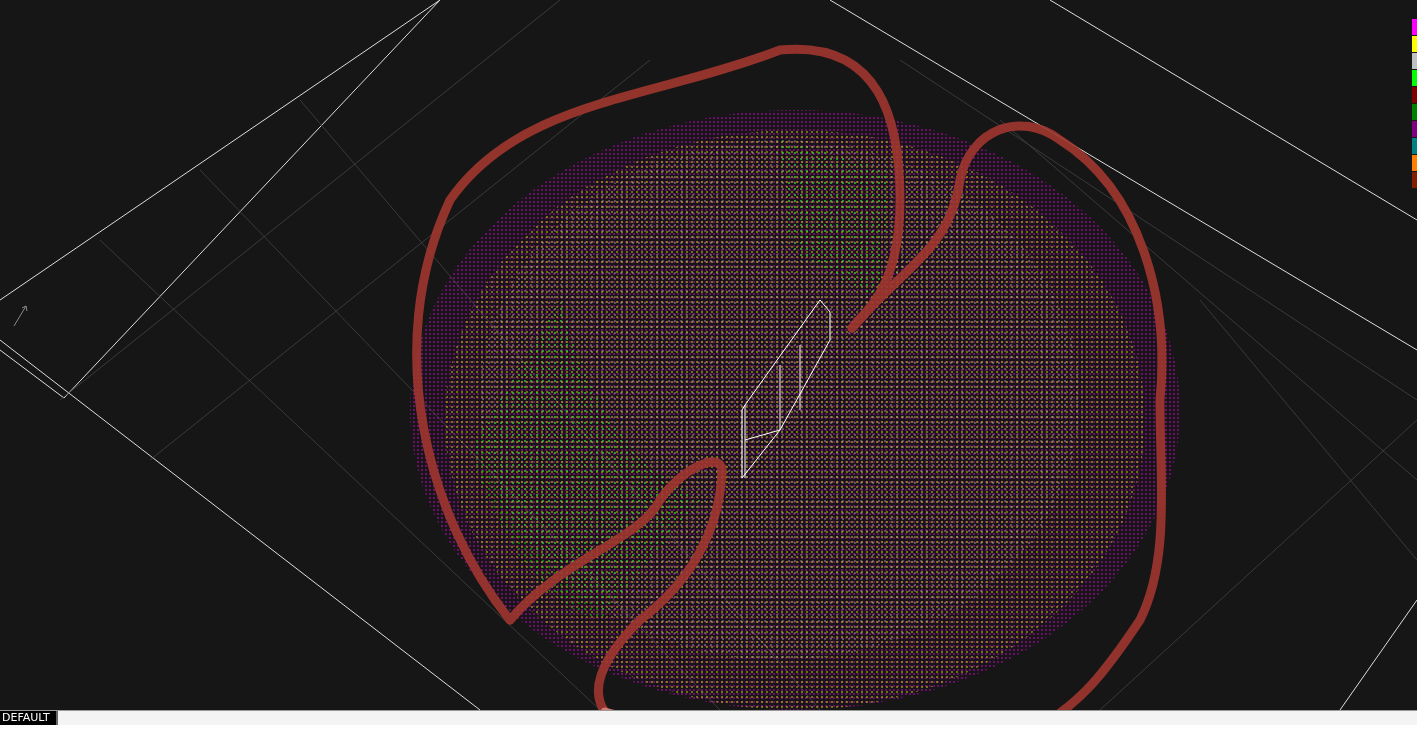  Describe the element at coordinates (20, 316) in the screenshot. I see `axis-arrow-icon` at that location.